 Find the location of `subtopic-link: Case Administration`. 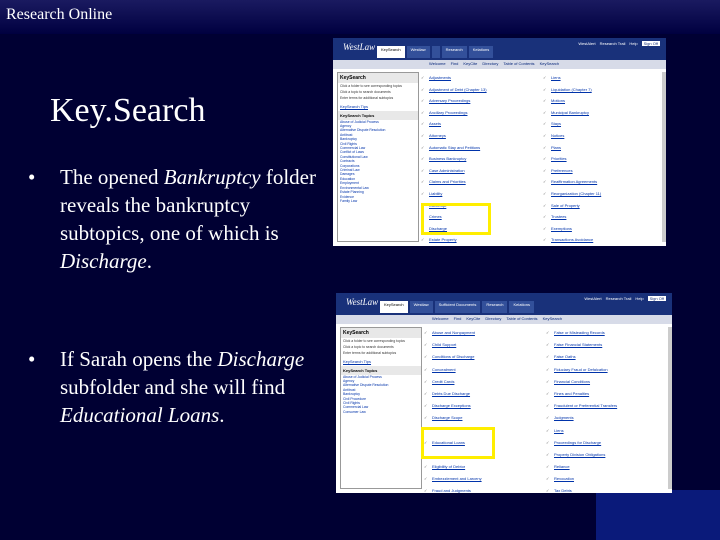

subtopic-link: Case Administration is located at coordinates (481, 171).